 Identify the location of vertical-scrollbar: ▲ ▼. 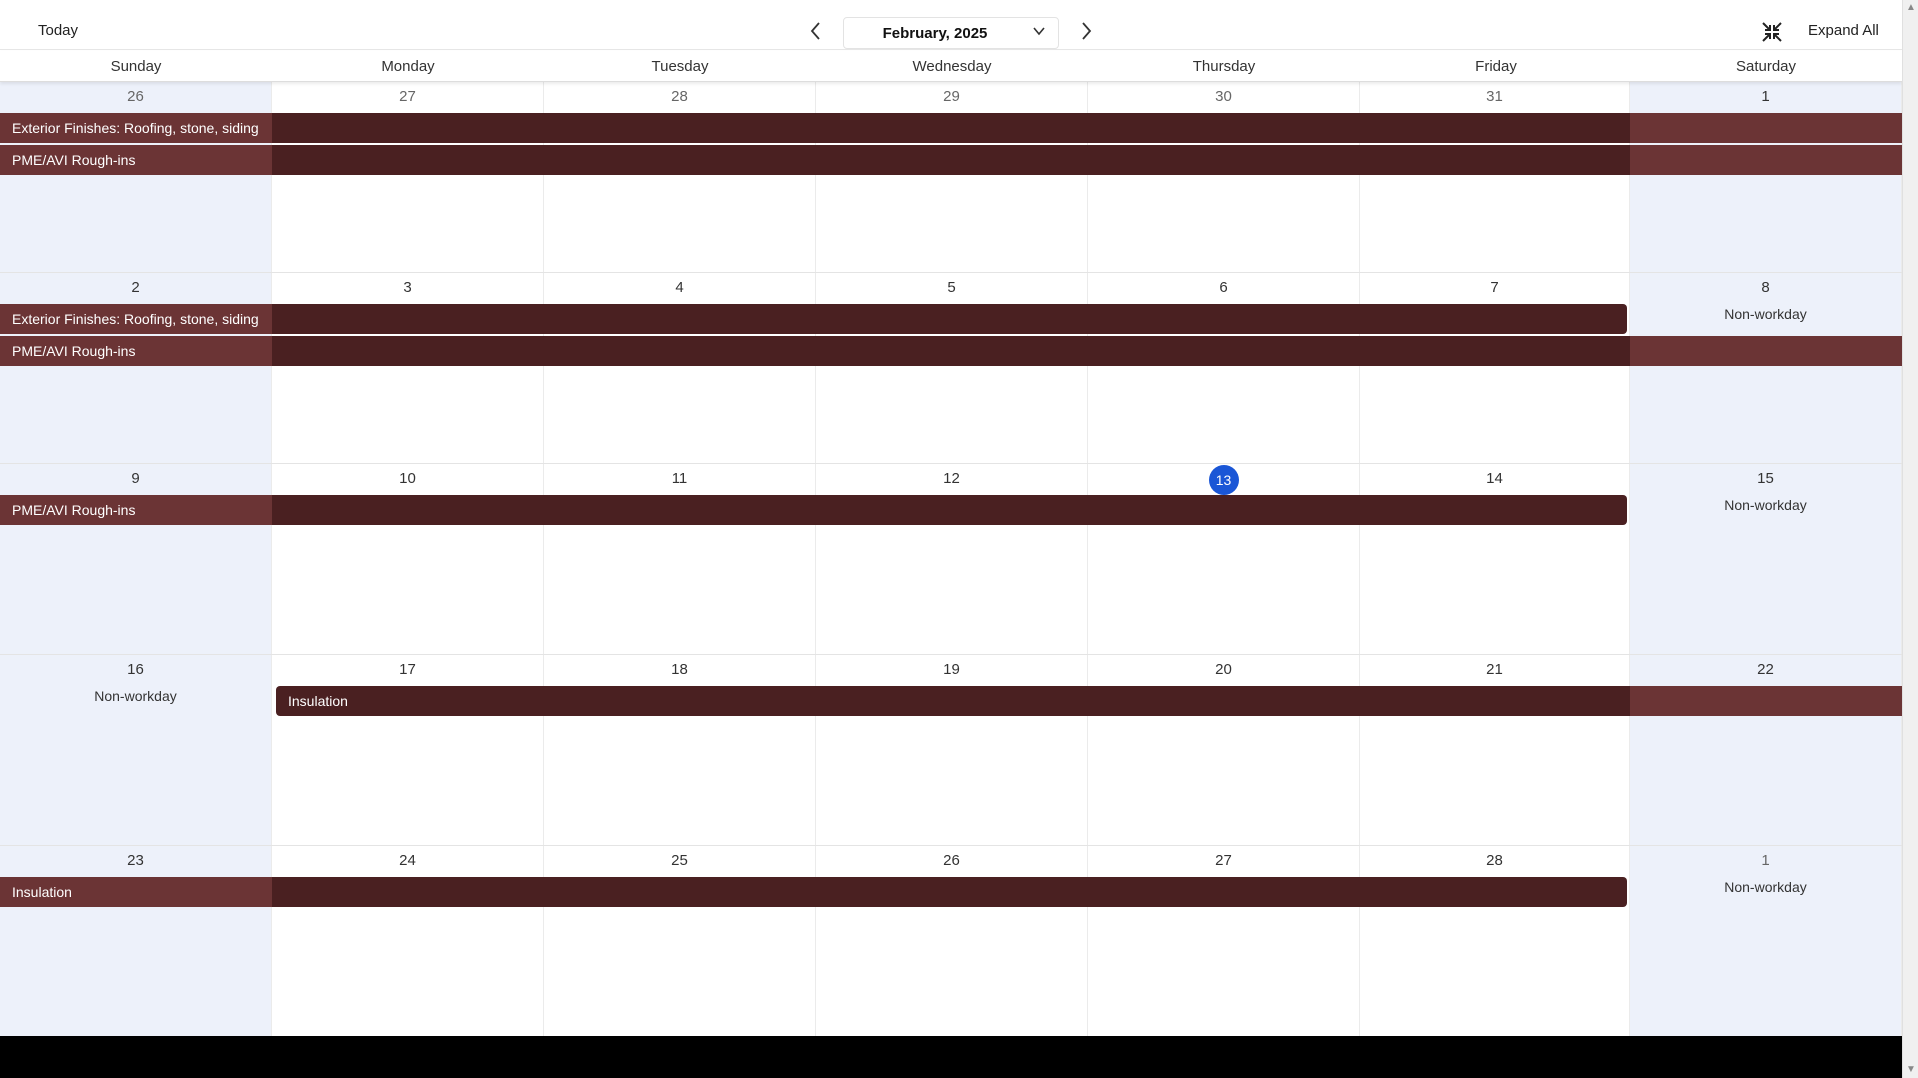
(1910, 539).